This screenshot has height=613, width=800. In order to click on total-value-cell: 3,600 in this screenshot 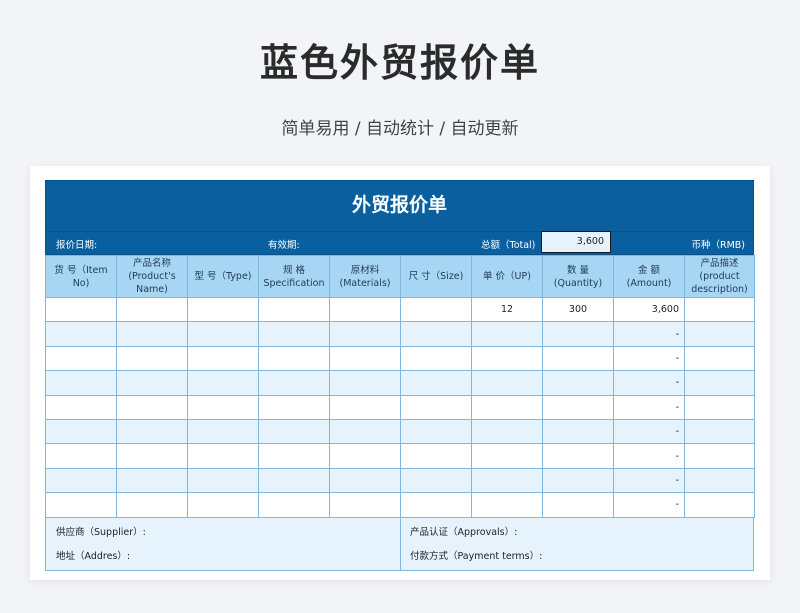, I will do `click(576, 242)`.